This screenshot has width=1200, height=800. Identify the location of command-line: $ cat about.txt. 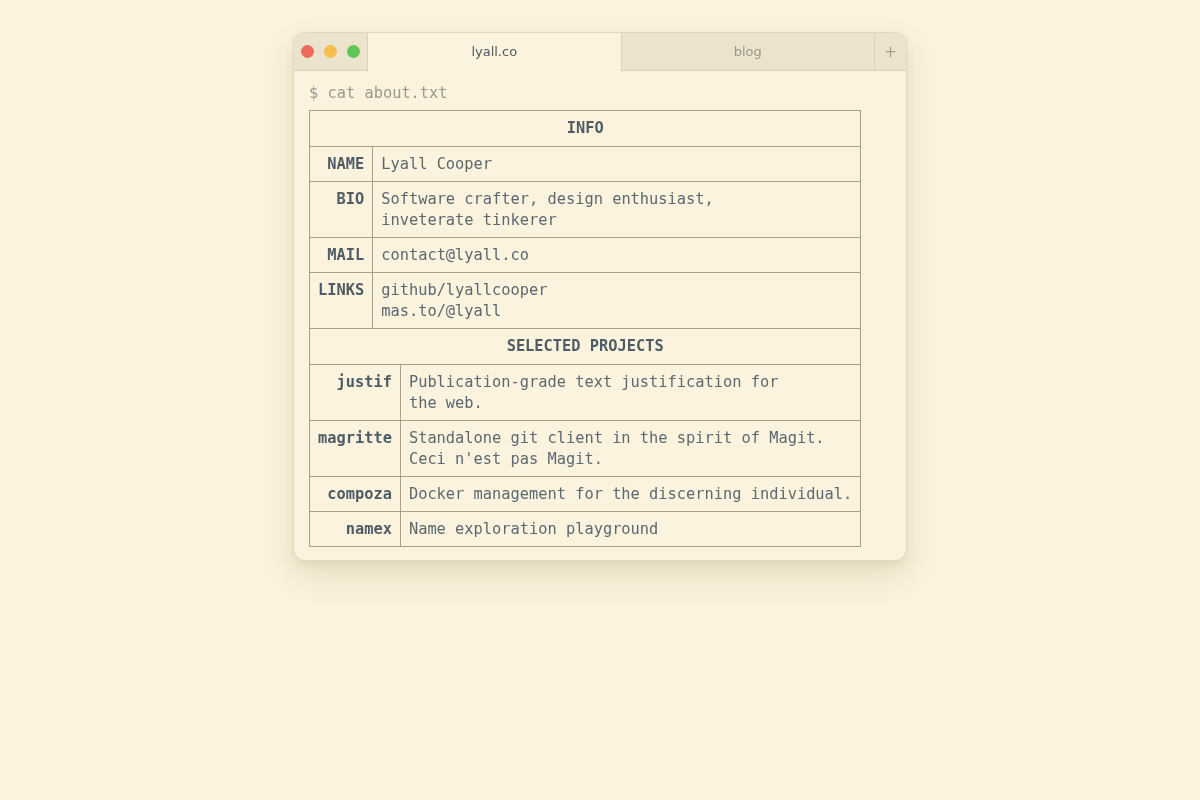
(378, 93).